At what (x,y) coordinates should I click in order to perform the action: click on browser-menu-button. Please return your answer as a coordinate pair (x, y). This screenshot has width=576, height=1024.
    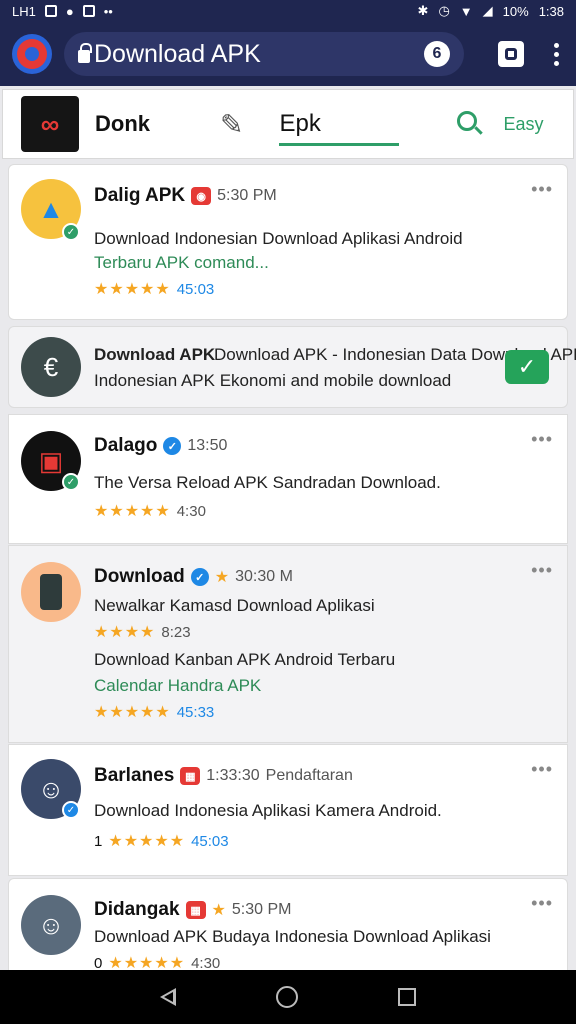
    Looking at the image, I should click on (556, 54).